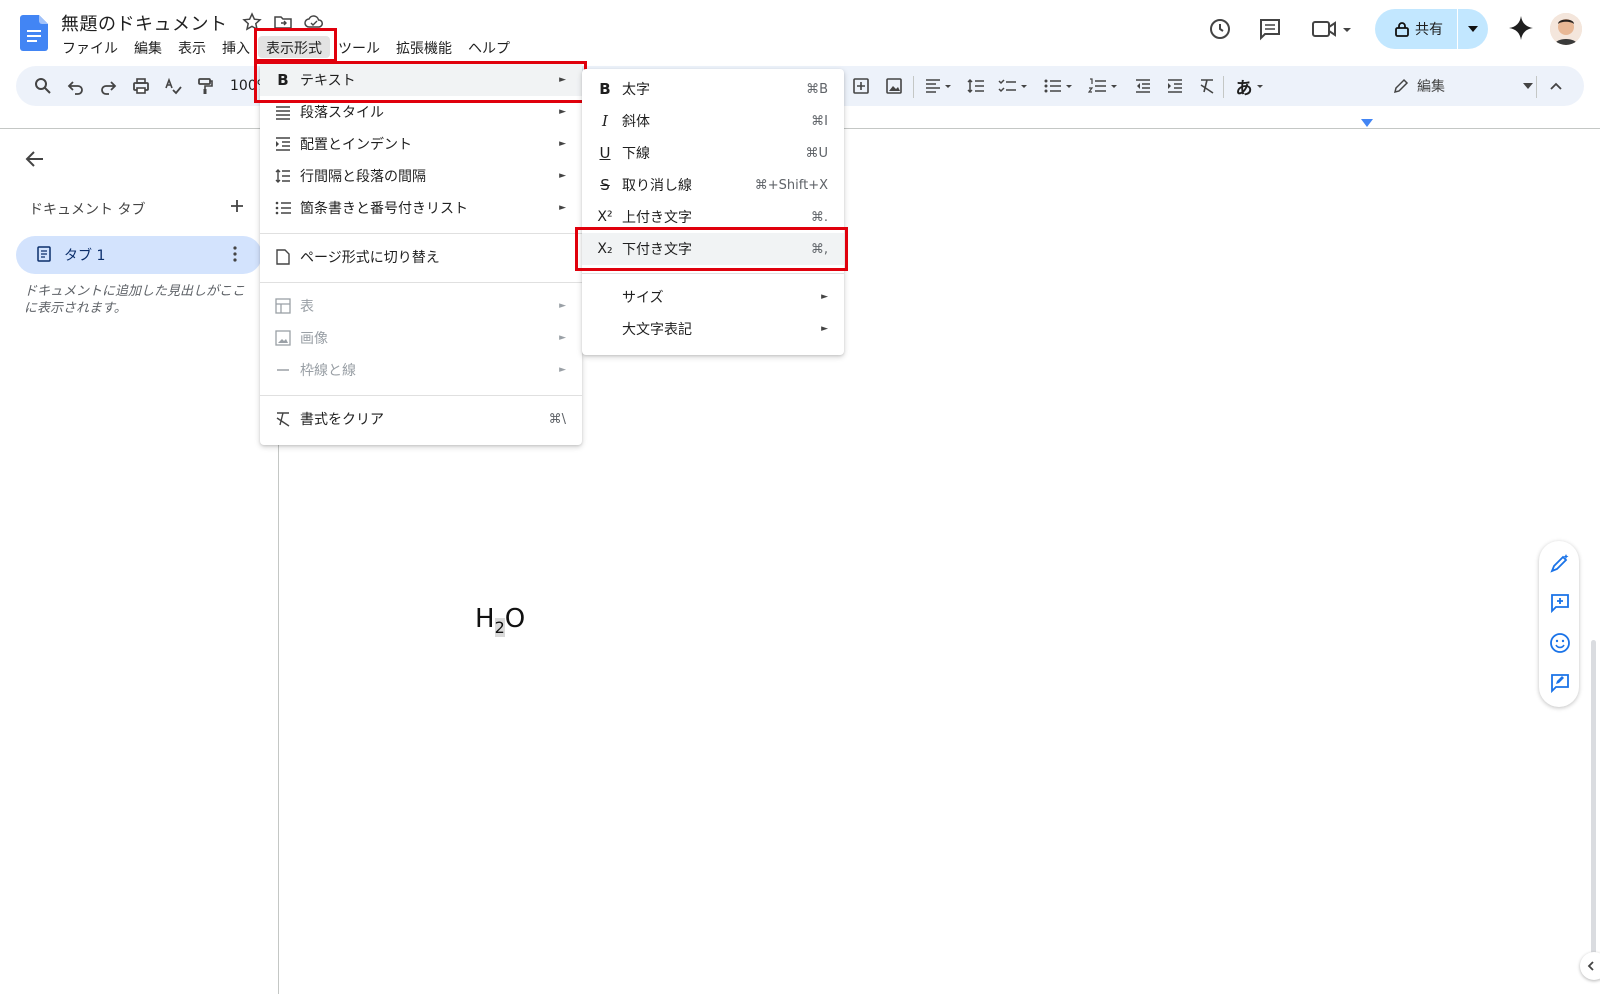 The width and height of the screenshot is (1600, 994). Describe the element at coordinates (421, 144) in the screenshot. I see `menu-item-align-indent: 配置とインデント ►` at that location.